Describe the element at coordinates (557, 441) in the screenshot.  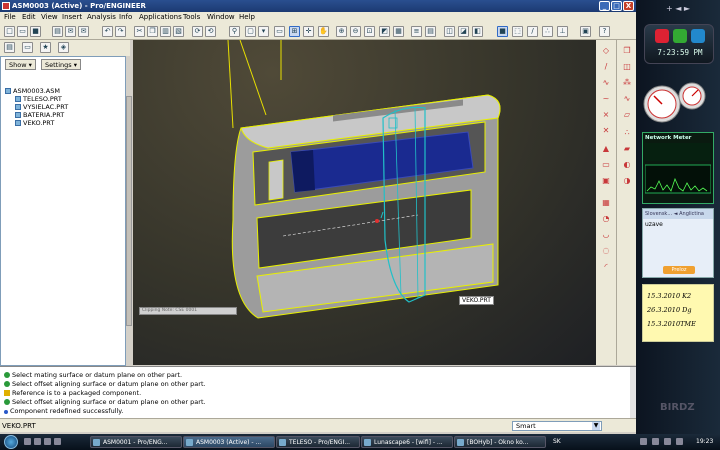
I see `language-indicator: SK` at that location.